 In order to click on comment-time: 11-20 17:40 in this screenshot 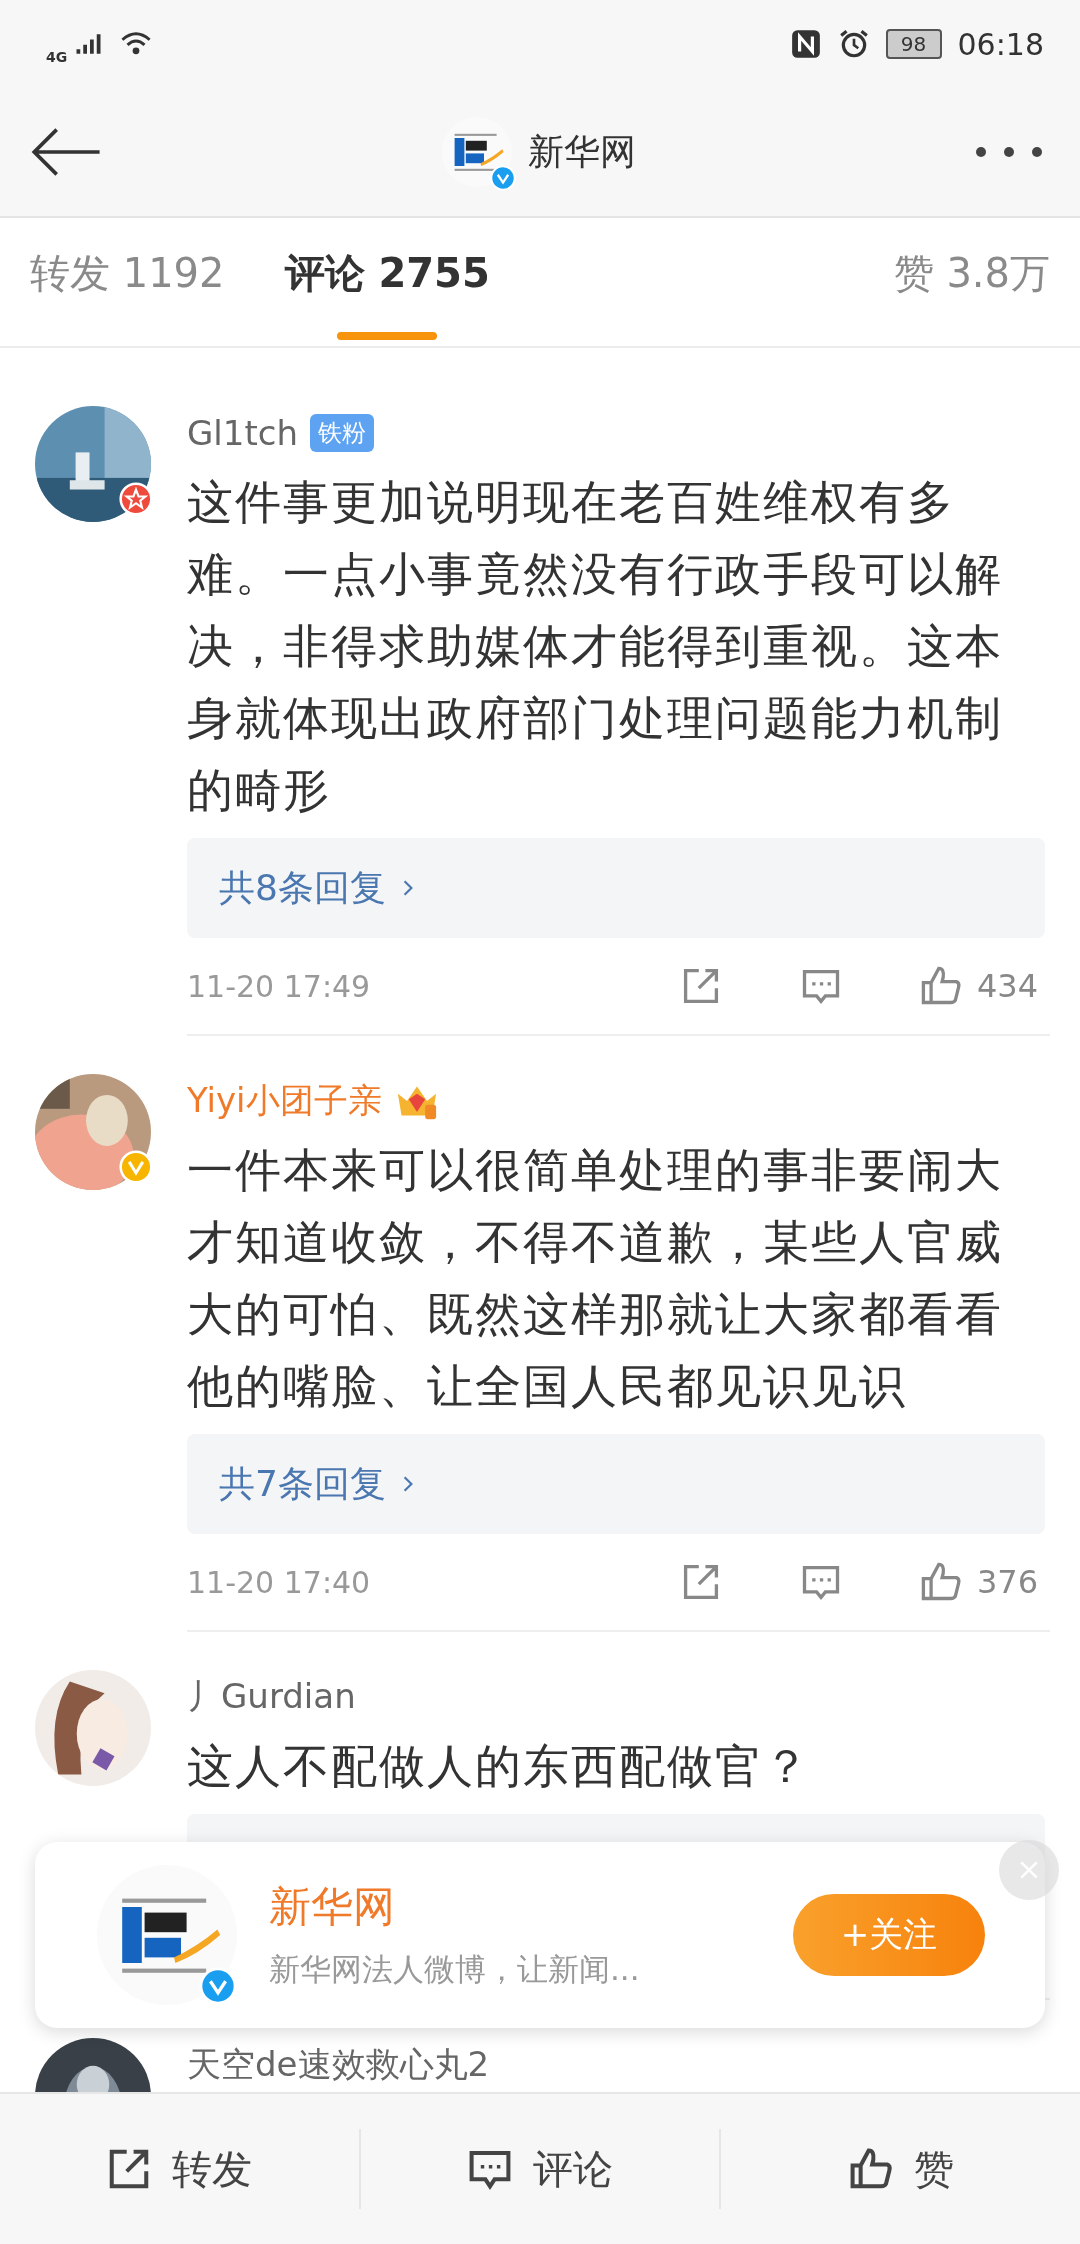, I will do `click(279, 1582)`.